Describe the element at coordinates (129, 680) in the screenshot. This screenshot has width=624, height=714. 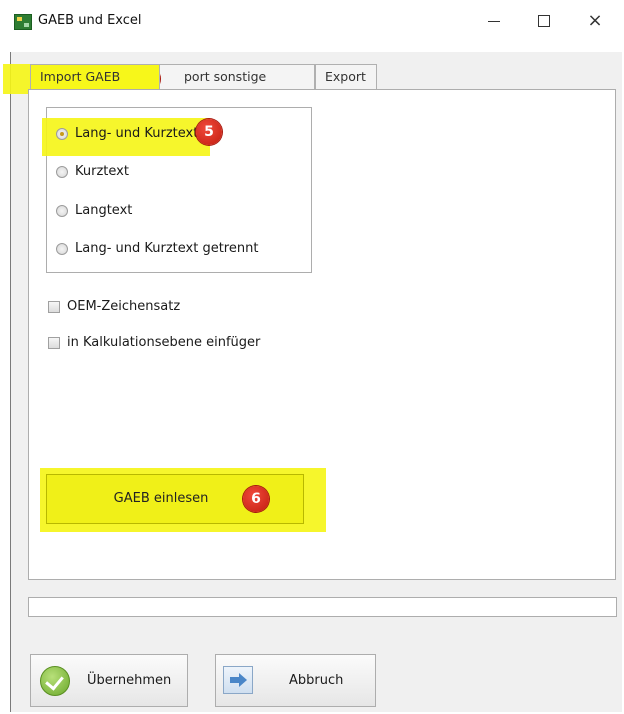
I see `button-label: Übernehmen` at that location.